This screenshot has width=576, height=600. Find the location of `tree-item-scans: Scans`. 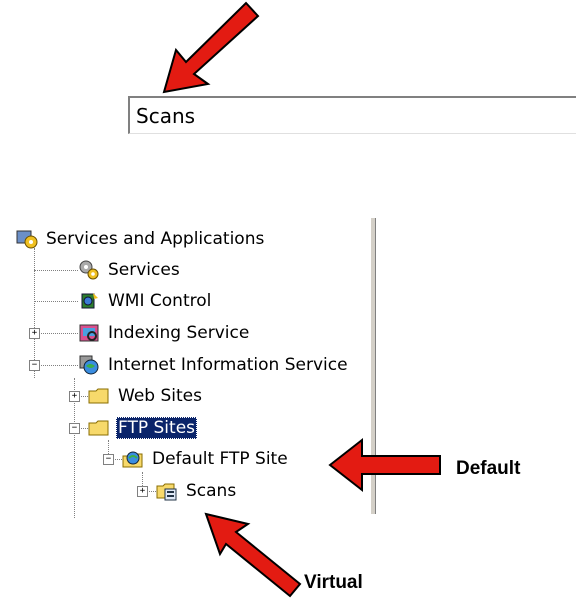

tree-item-scans: Scans is located at coordinates (197, 491).